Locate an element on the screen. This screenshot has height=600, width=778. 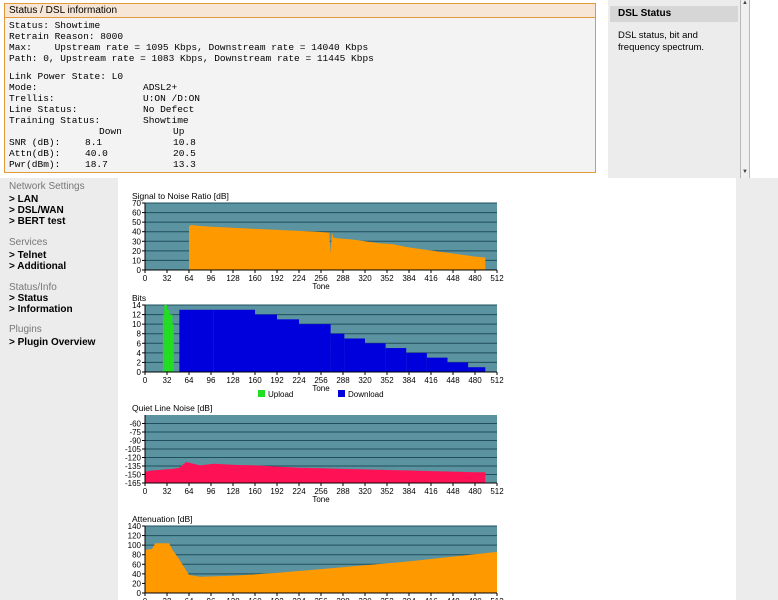
x-axis-label: Tone is located at coordinates (321, 286).